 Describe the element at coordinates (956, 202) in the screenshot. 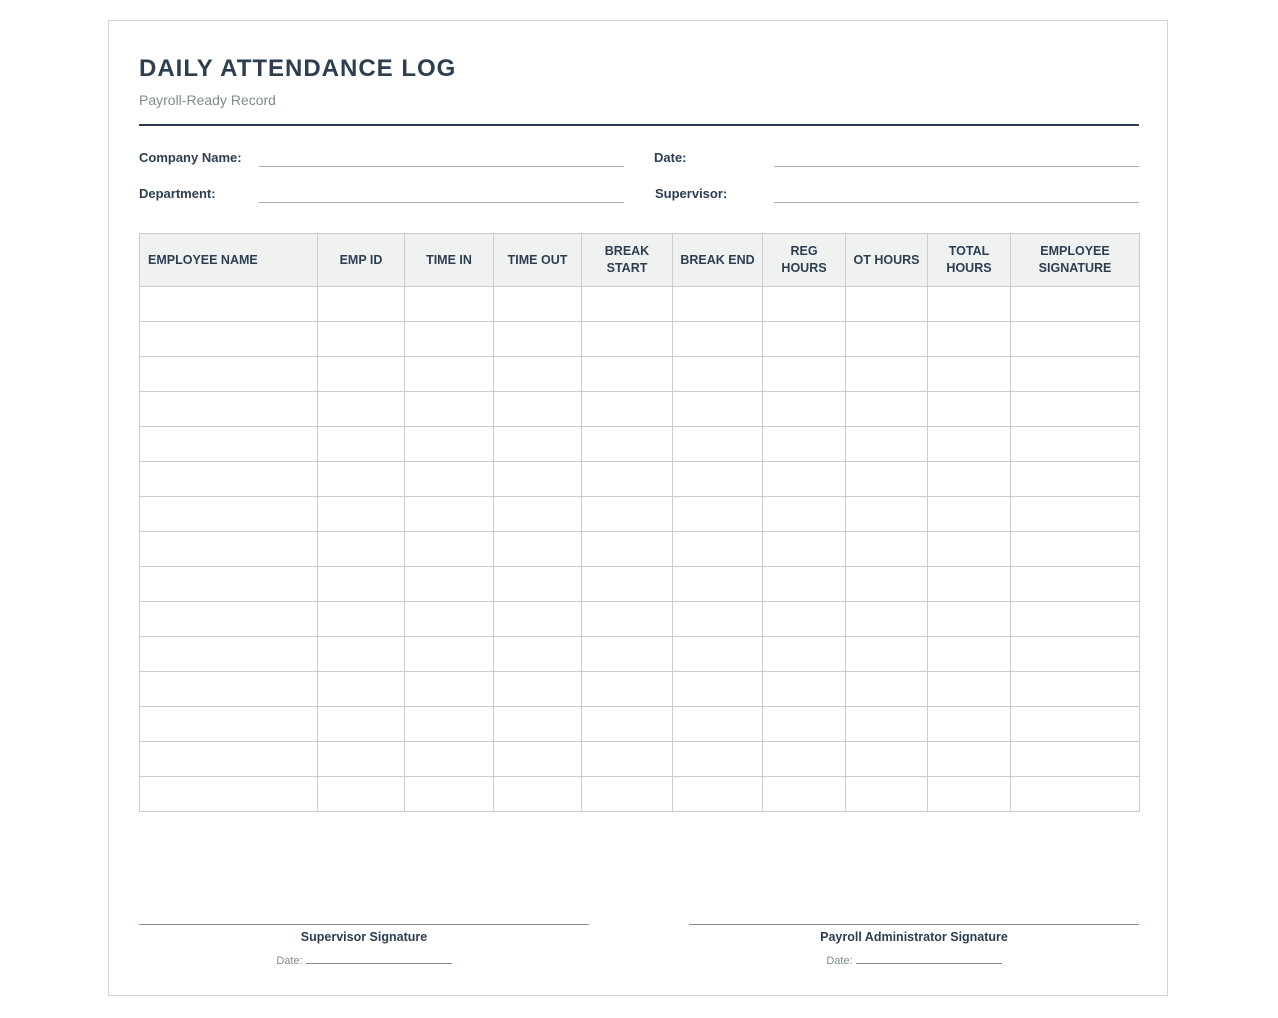

I see `supervisor-field` at that location.